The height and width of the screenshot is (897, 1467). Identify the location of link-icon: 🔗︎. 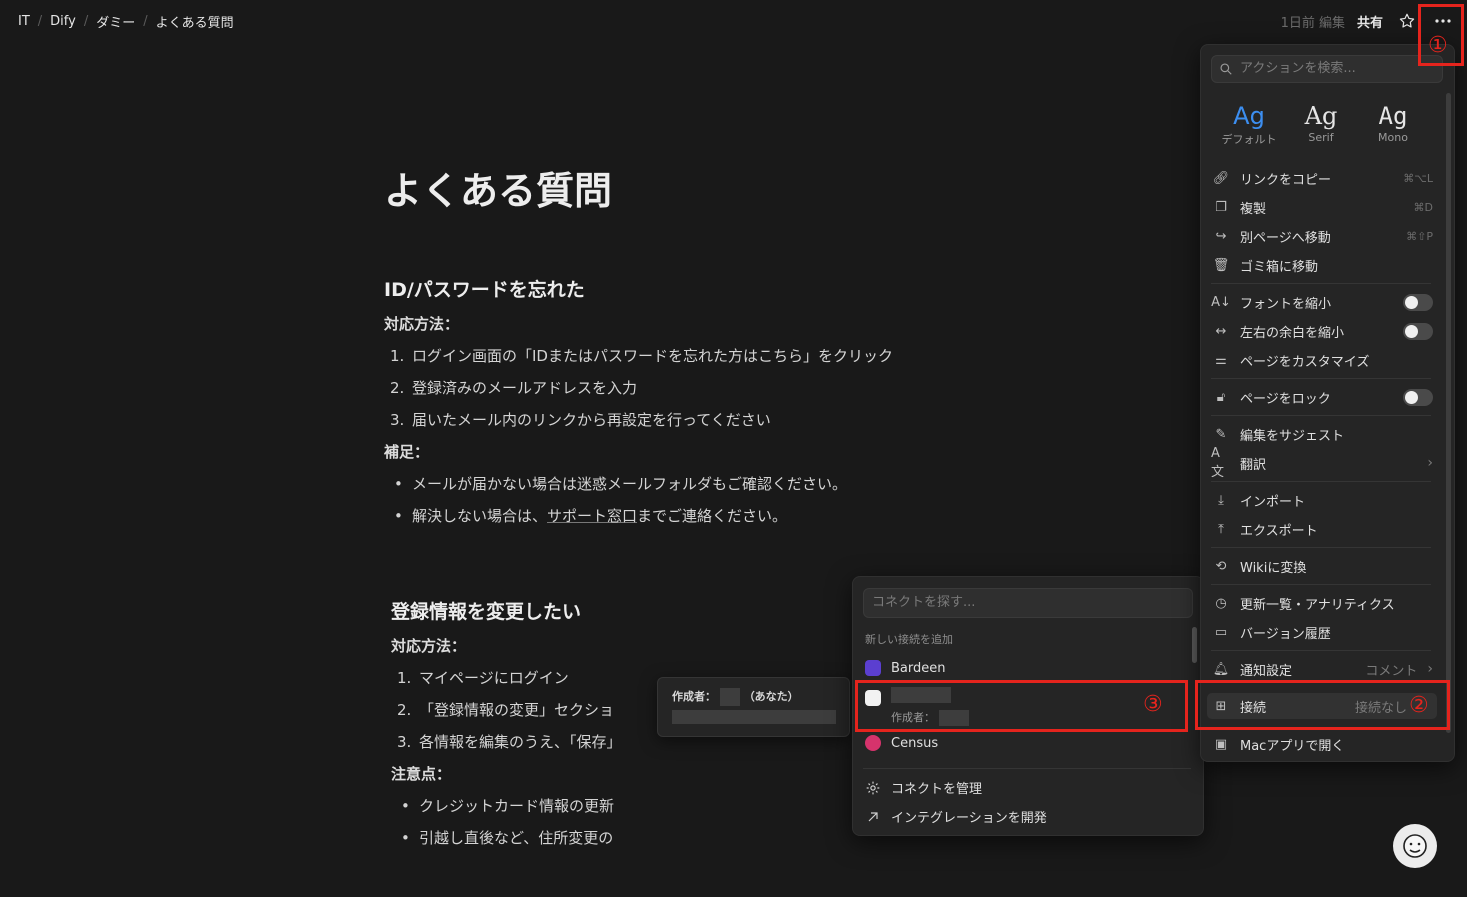
(1221, 178).